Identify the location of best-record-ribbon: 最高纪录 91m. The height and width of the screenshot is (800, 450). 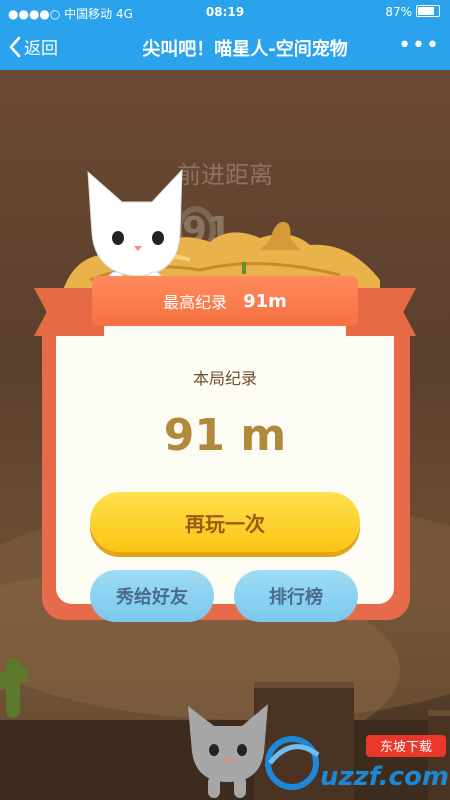
(225, 301).